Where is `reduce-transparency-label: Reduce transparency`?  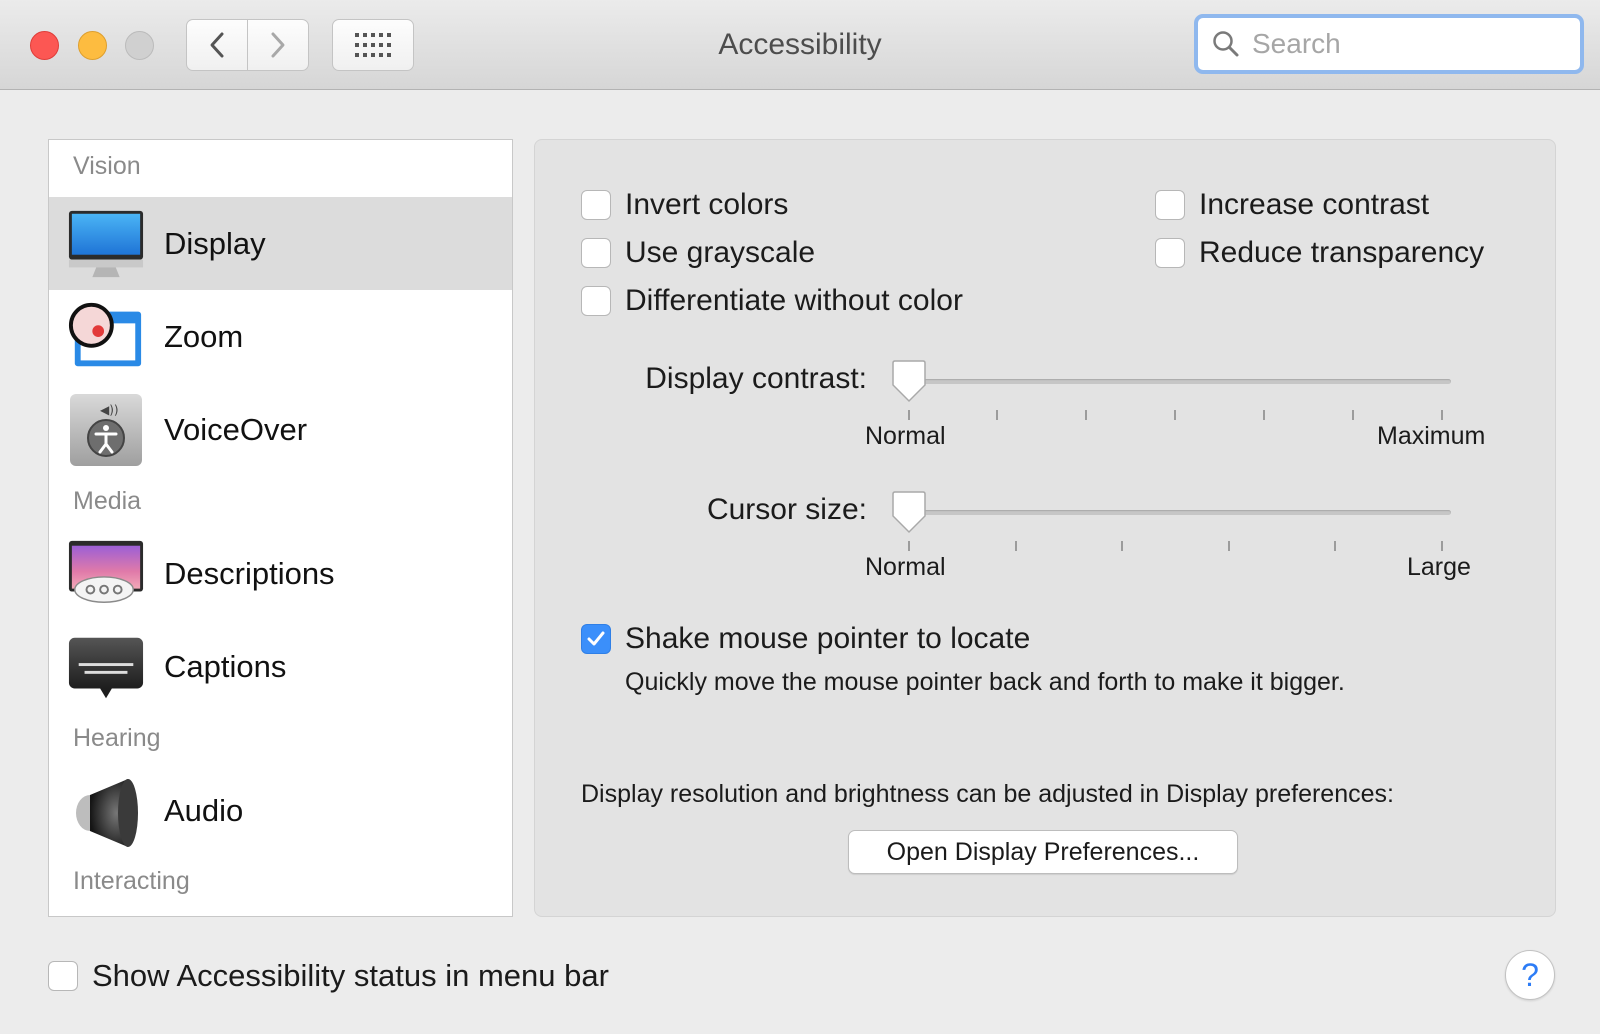 reduce-transparency-label: Reduce transparency is located at coordinates (1342, 252).